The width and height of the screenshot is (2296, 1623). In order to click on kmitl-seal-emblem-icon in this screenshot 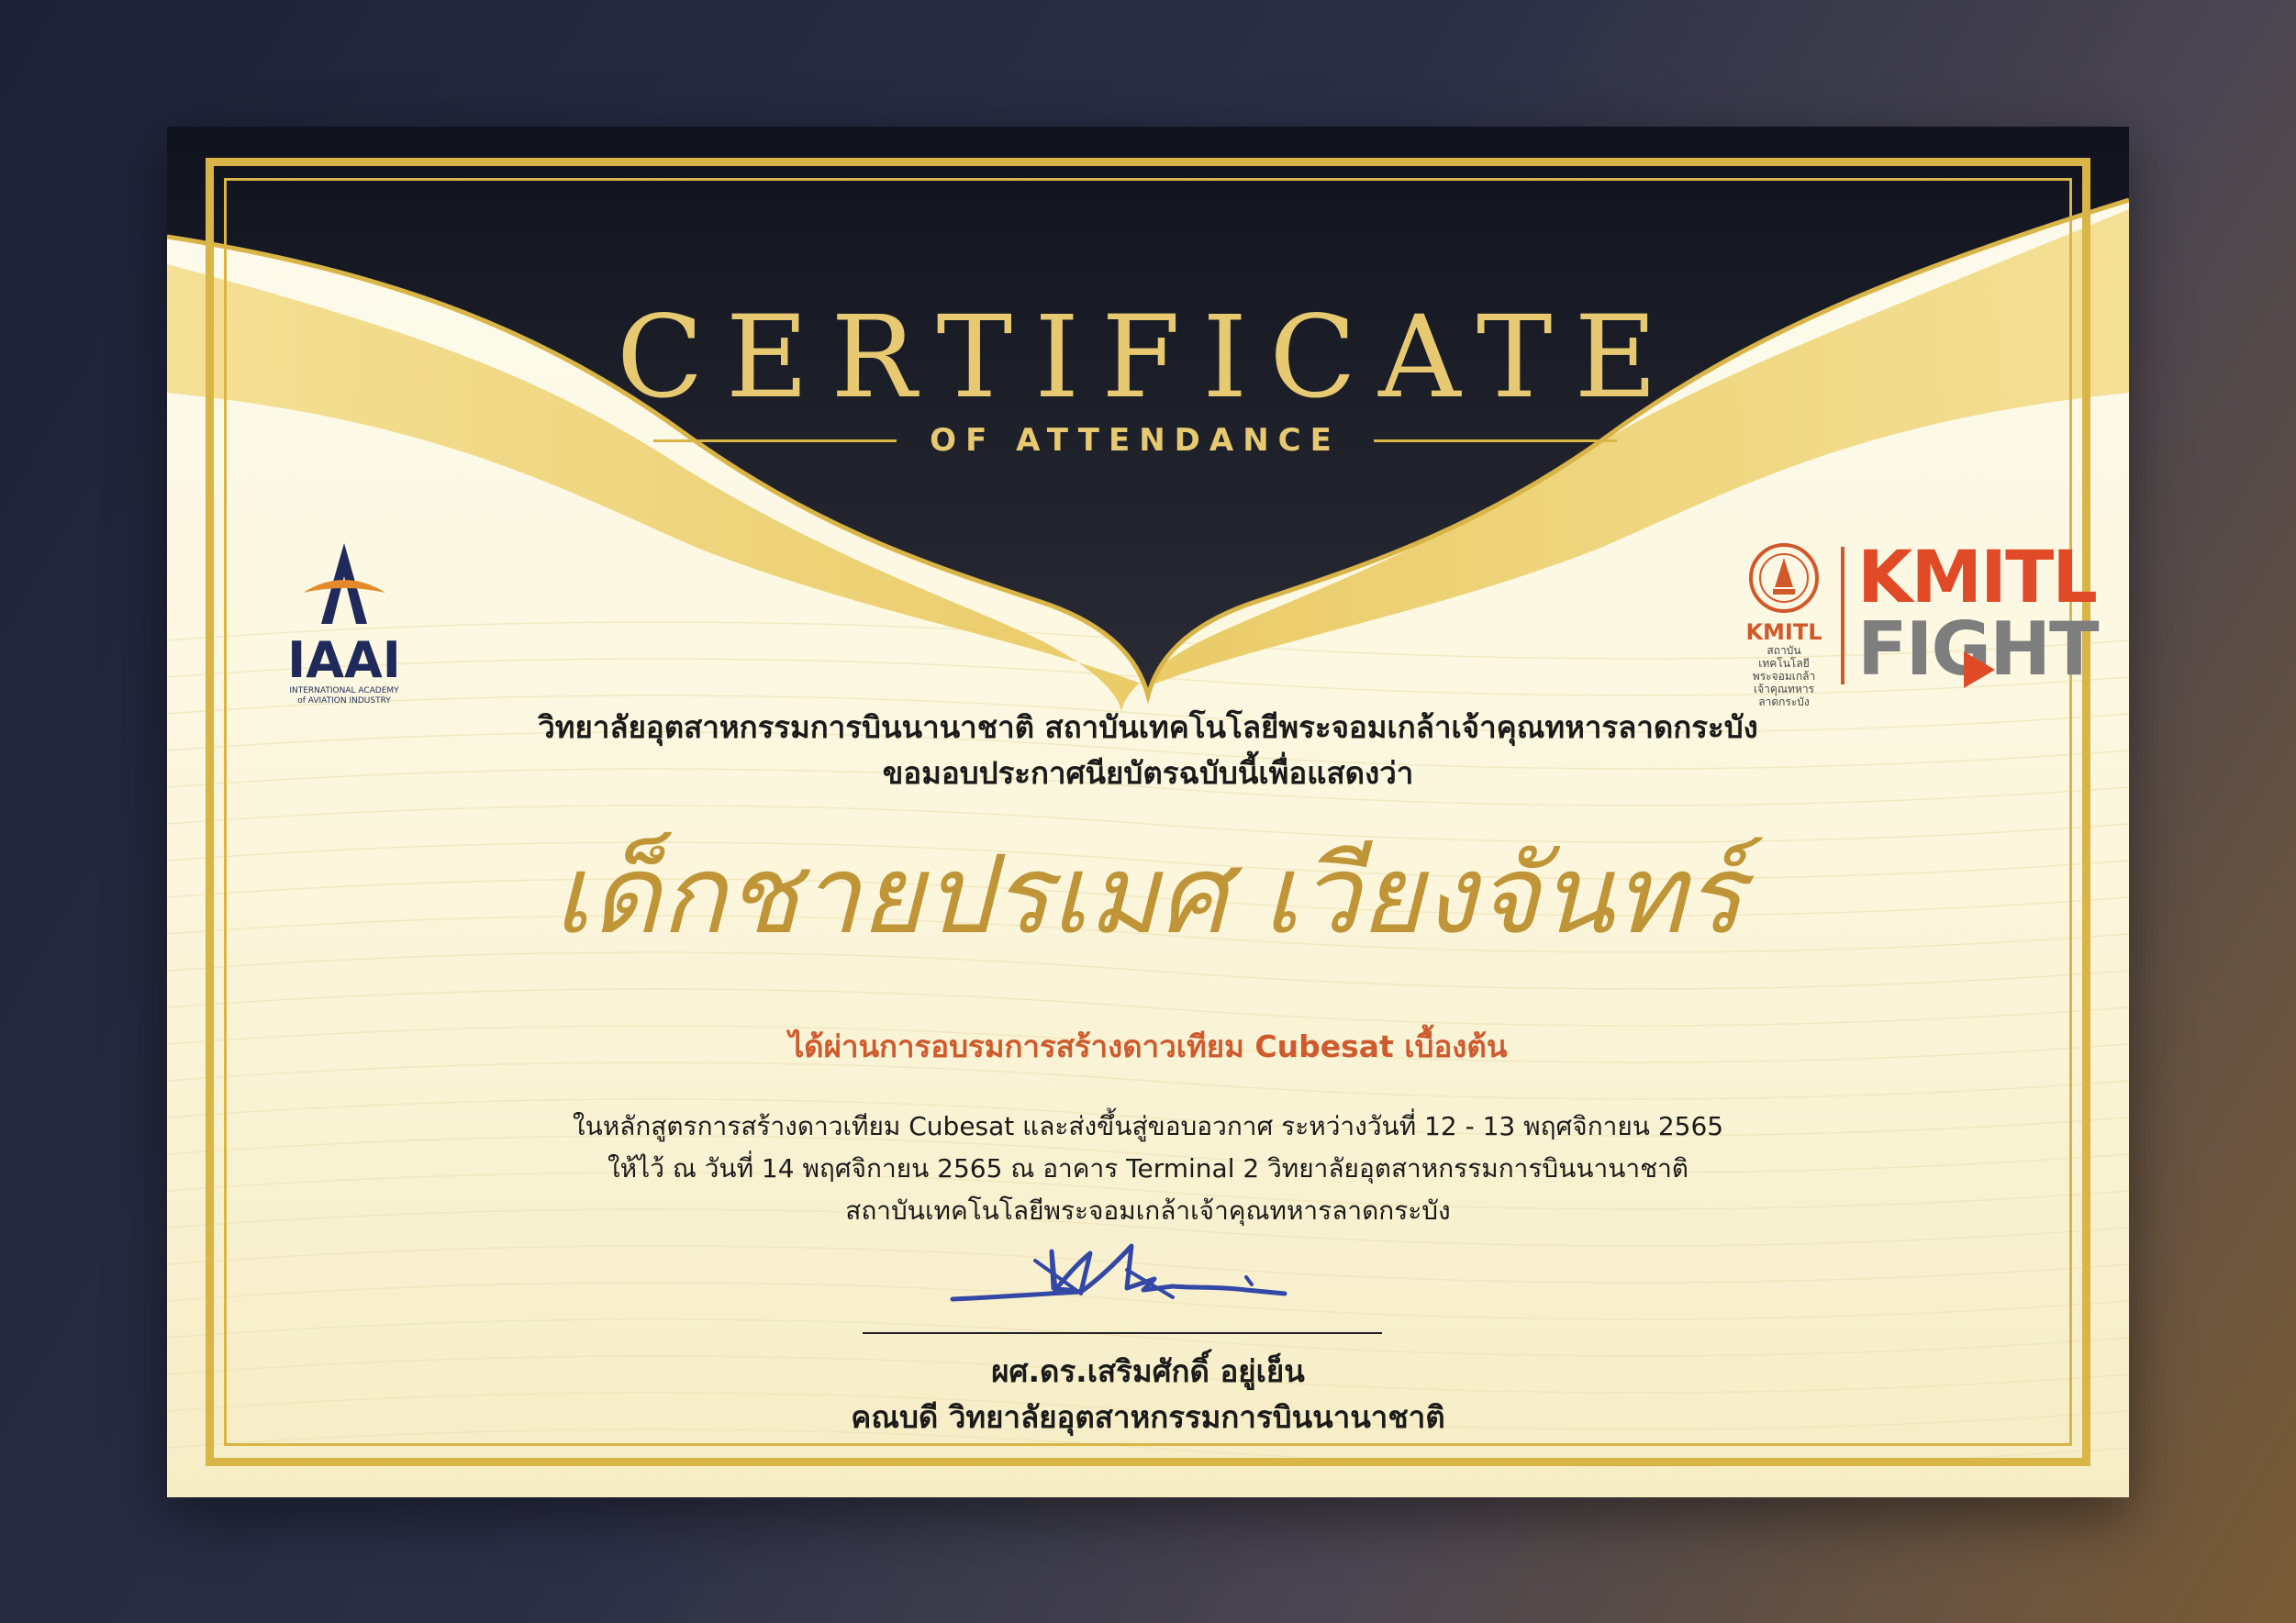, I will do `click(1784, 578)`.